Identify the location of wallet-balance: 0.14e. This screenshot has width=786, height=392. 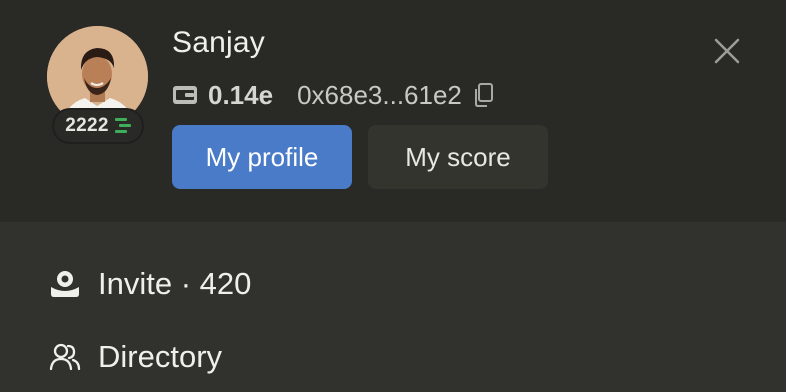
(241, 94).